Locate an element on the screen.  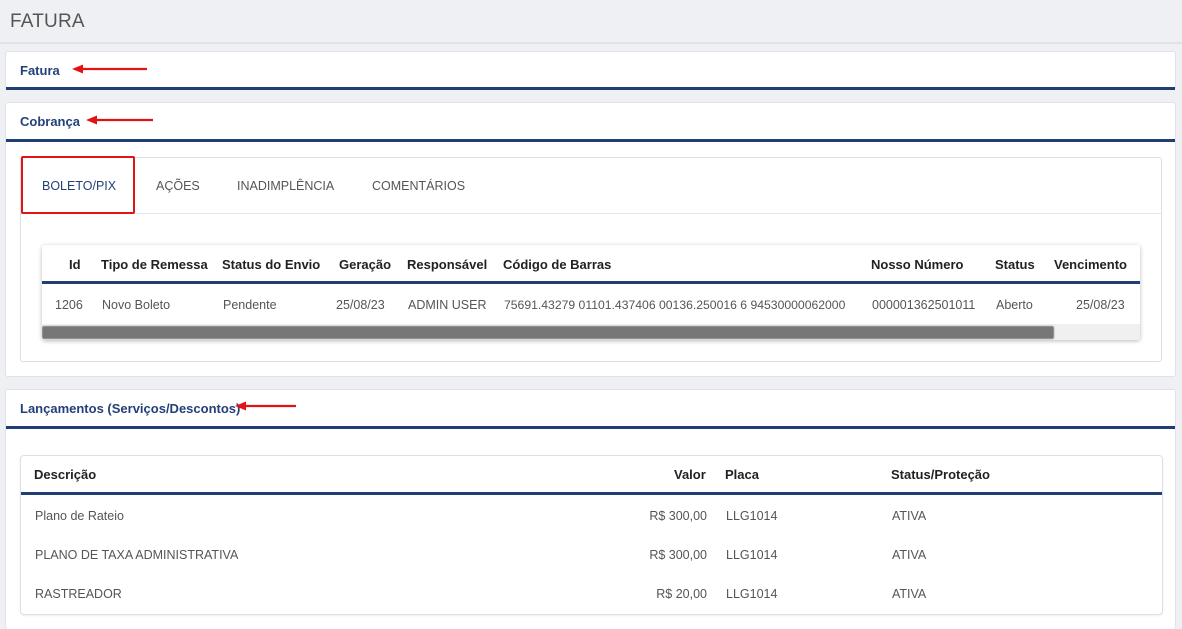
cell-geracao: 25/08/23 is located at coordinates (360, 305).